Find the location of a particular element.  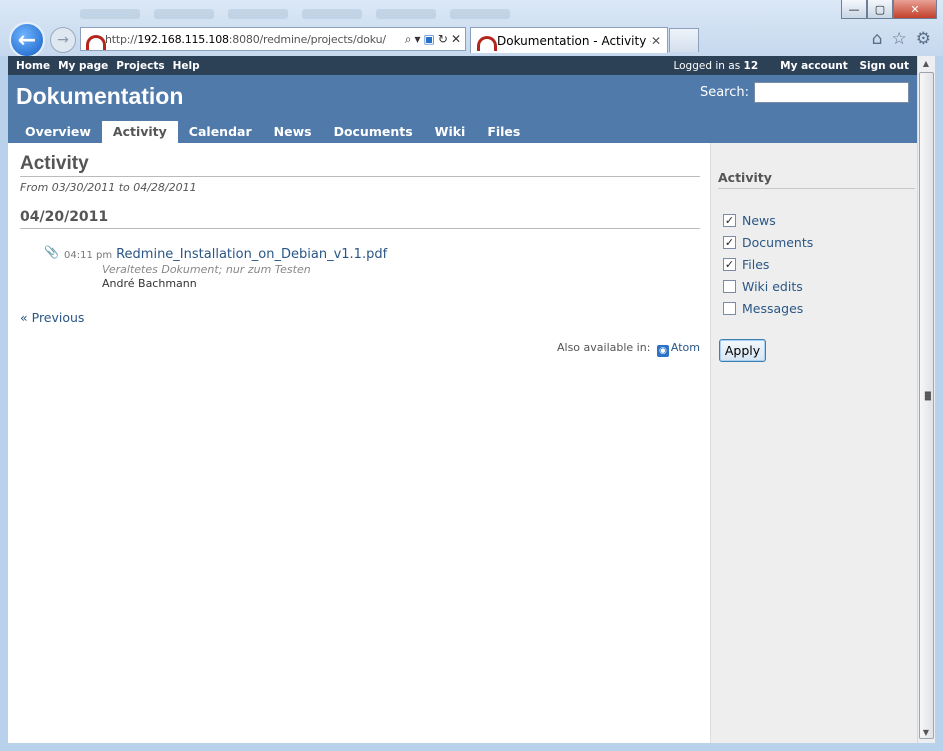

tab-calendar: Calendar is located at coordinates (220, 132).